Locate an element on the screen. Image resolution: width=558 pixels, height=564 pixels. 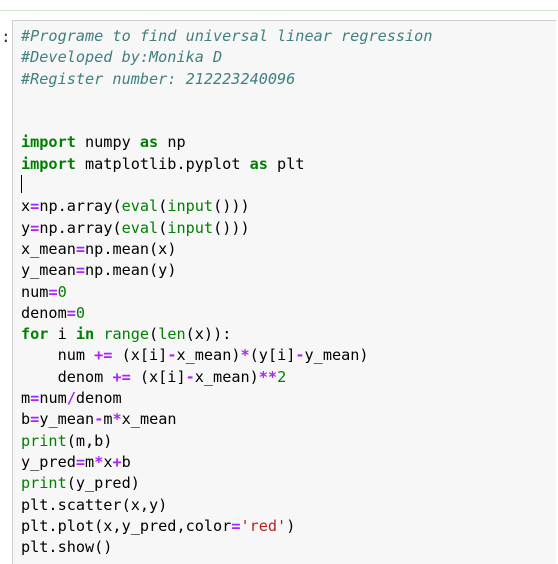
code-line: import matplotlib.pyplot as plt is located at coordinates (226, 164).